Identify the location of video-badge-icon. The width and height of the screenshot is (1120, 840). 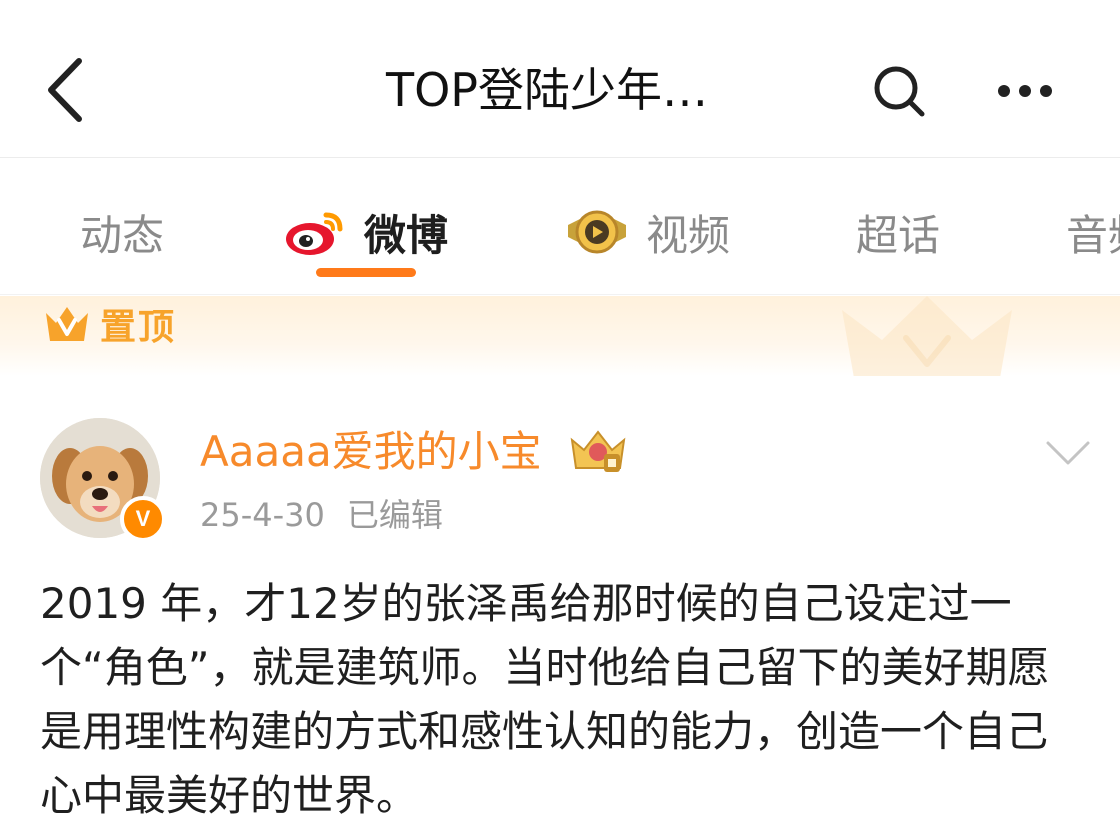
(597, 232).